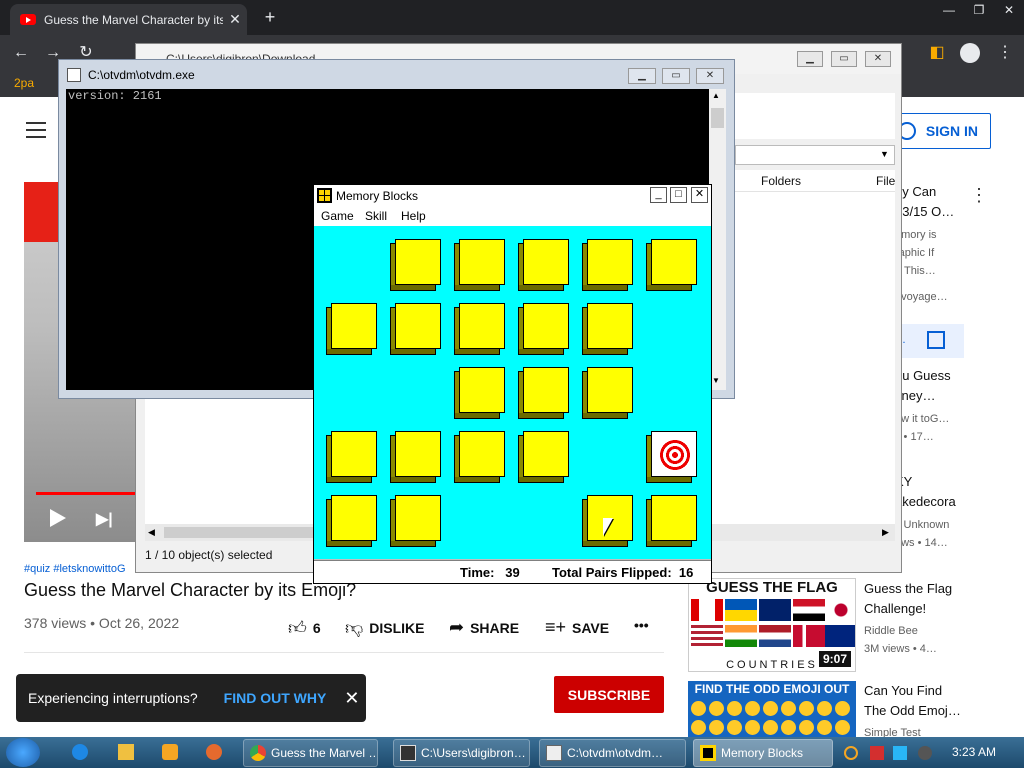  Describe the element at coordinates (170, 752) in the screenshot. I see `media-player-icon` at that location.